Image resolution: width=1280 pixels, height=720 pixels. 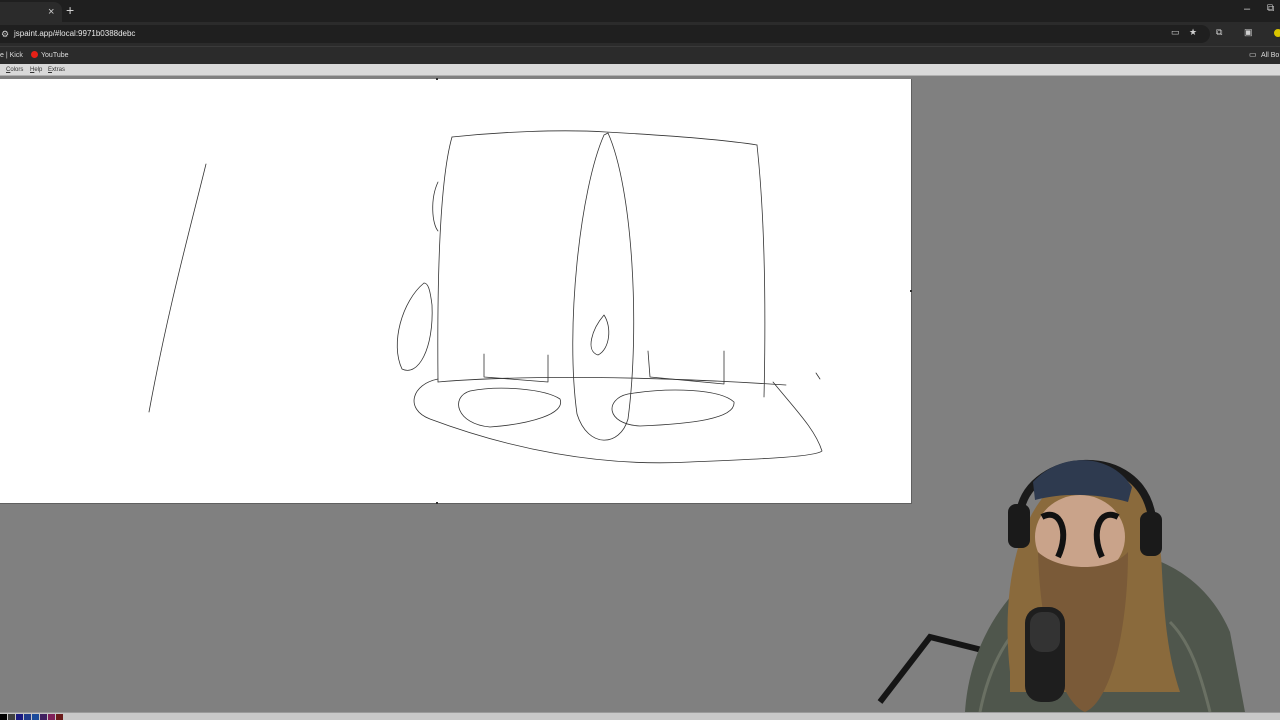 I want to click on stroke-left-oval, so click(x=414, y=326).